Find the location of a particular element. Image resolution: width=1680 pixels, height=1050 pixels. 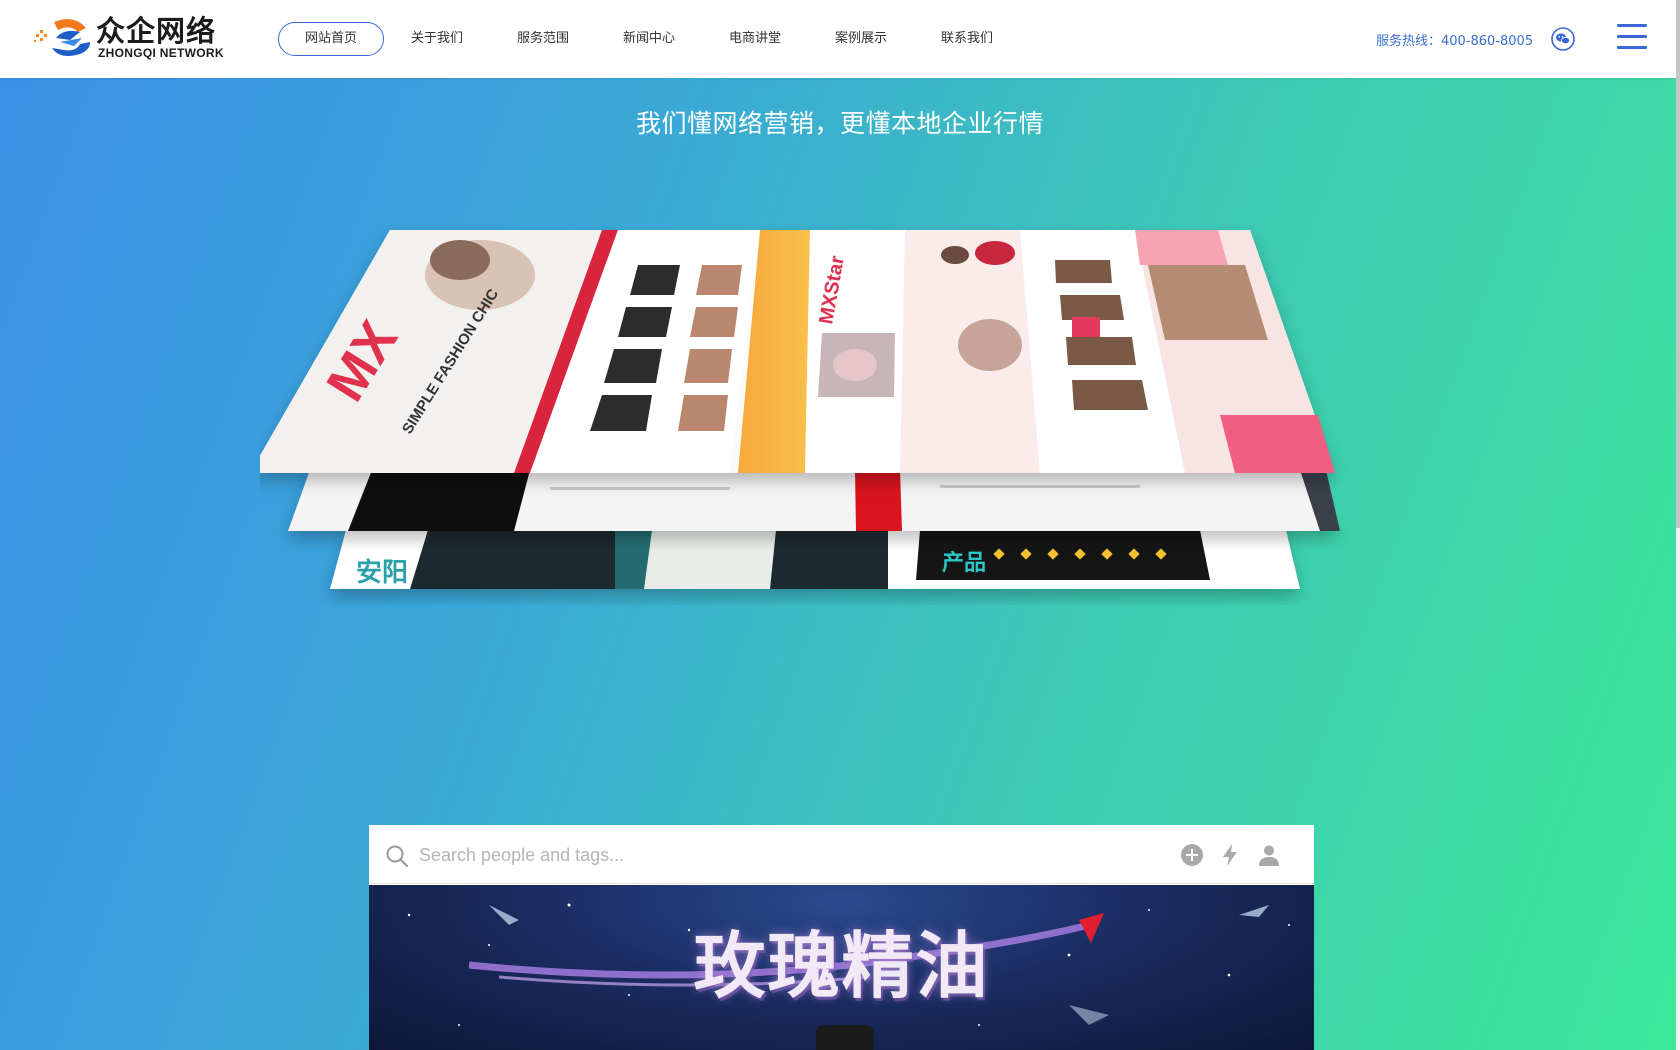

nav-item-contact: 联系我们 is located at coordinates (967, 39).